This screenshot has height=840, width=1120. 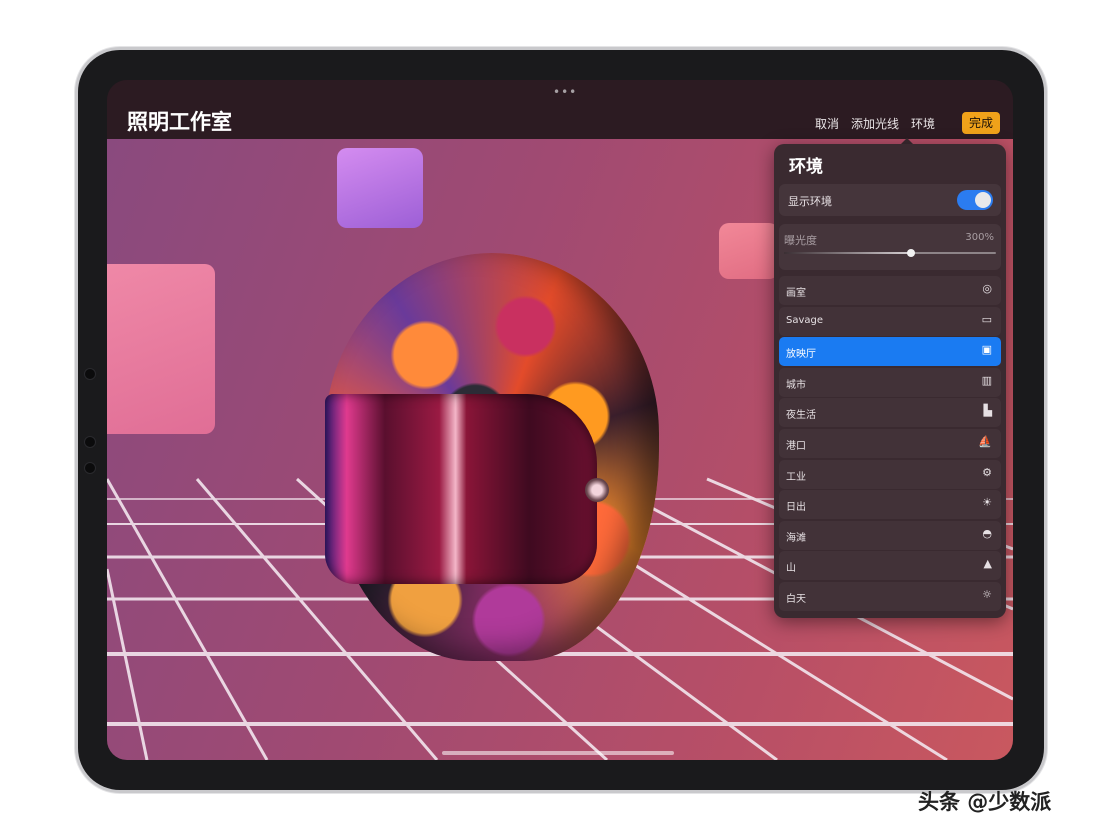 I want to click on sunrise-icon: ☀, so click(x=987, y=503).